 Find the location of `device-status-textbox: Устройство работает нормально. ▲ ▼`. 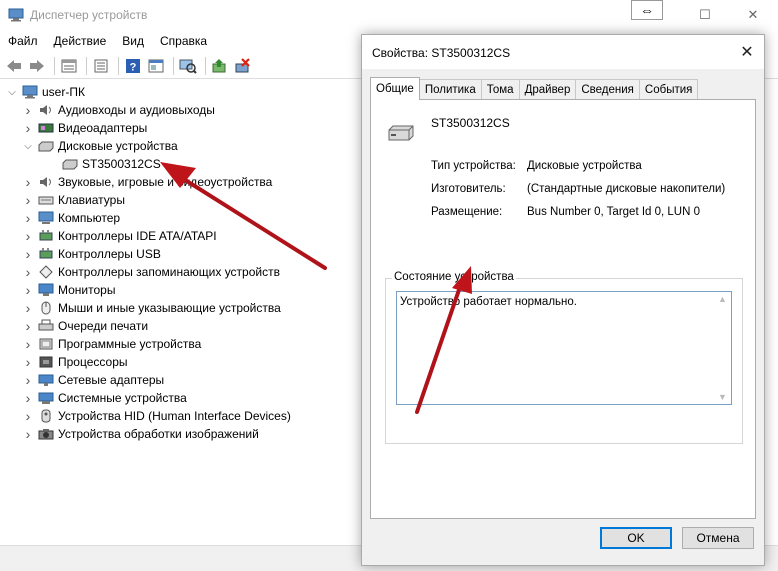

device-status-textbox: Устройство работает нормально. ▲ ▼ is located at coordinates (564, 348).